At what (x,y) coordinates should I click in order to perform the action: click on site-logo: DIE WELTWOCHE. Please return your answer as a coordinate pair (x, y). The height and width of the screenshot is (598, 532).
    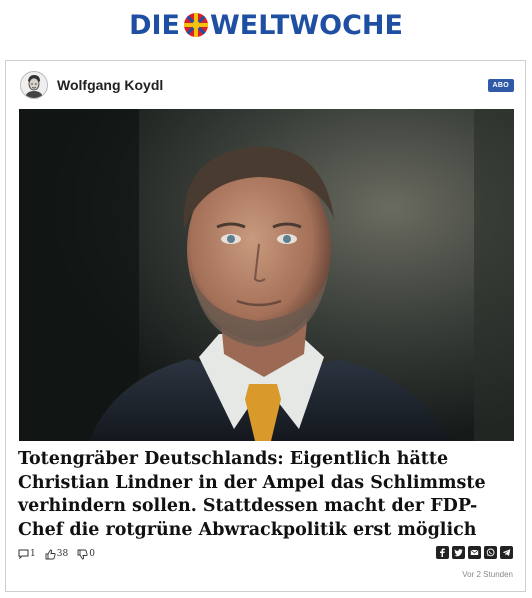
    Looking at the image, I should click on (266, 25).